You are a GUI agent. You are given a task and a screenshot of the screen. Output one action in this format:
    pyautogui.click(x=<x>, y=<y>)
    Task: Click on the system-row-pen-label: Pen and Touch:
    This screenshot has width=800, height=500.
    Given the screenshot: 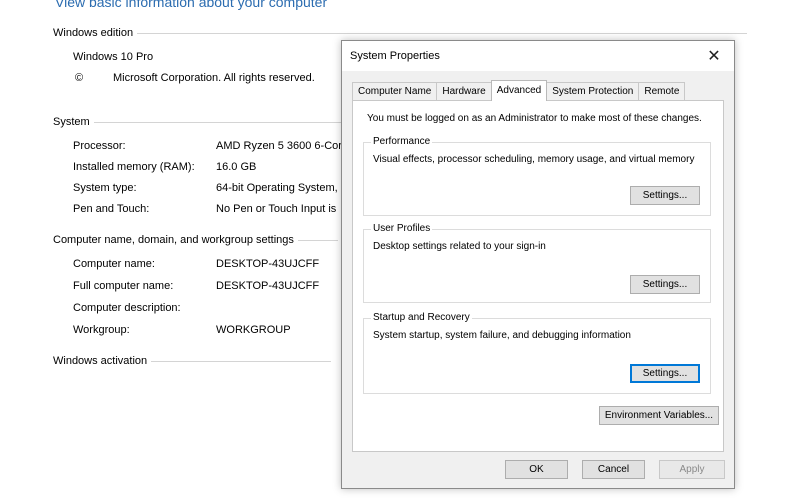 What is the action you would take?
    pyautogui.click(x=111, y=209)
    